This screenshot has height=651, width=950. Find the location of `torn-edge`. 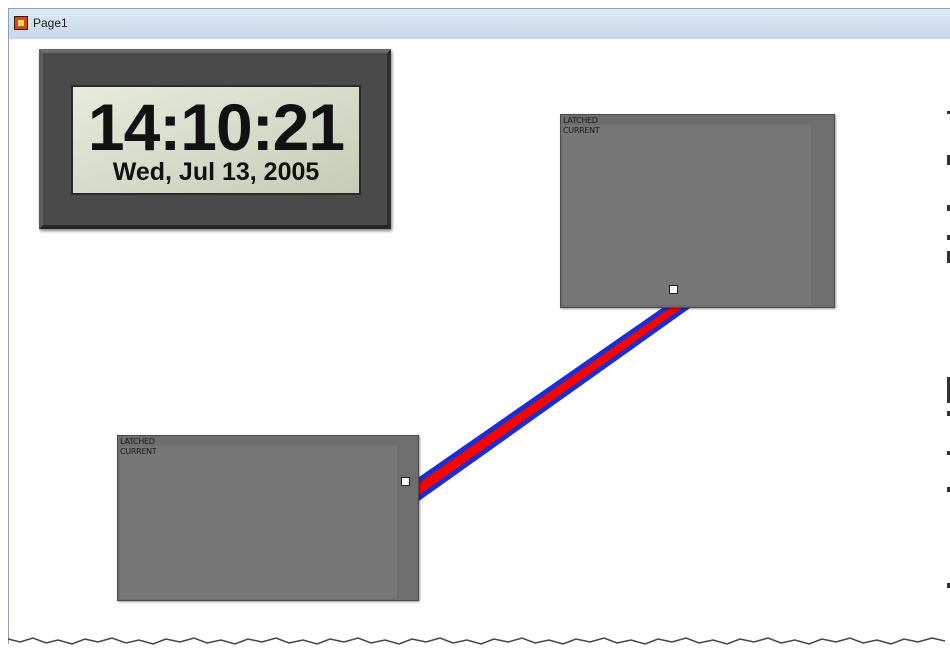

torn-edge is located at coordinates (477, 641).